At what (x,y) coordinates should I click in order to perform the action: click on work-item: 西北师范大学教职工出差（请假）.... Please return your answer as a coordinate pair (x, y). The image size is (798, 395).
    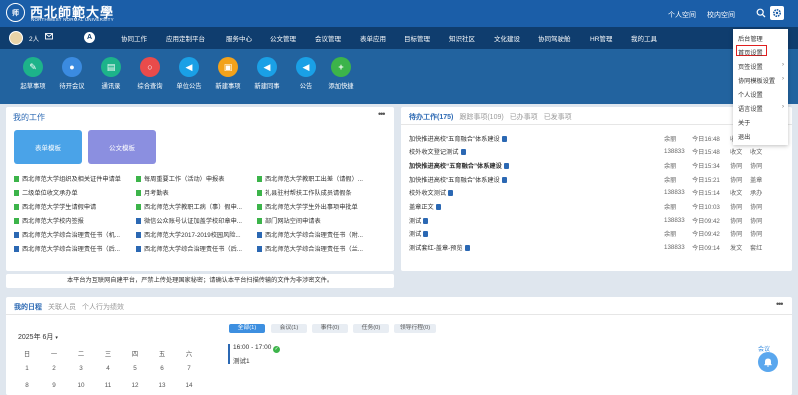
    Looking at the image, I should click on (316, 178).